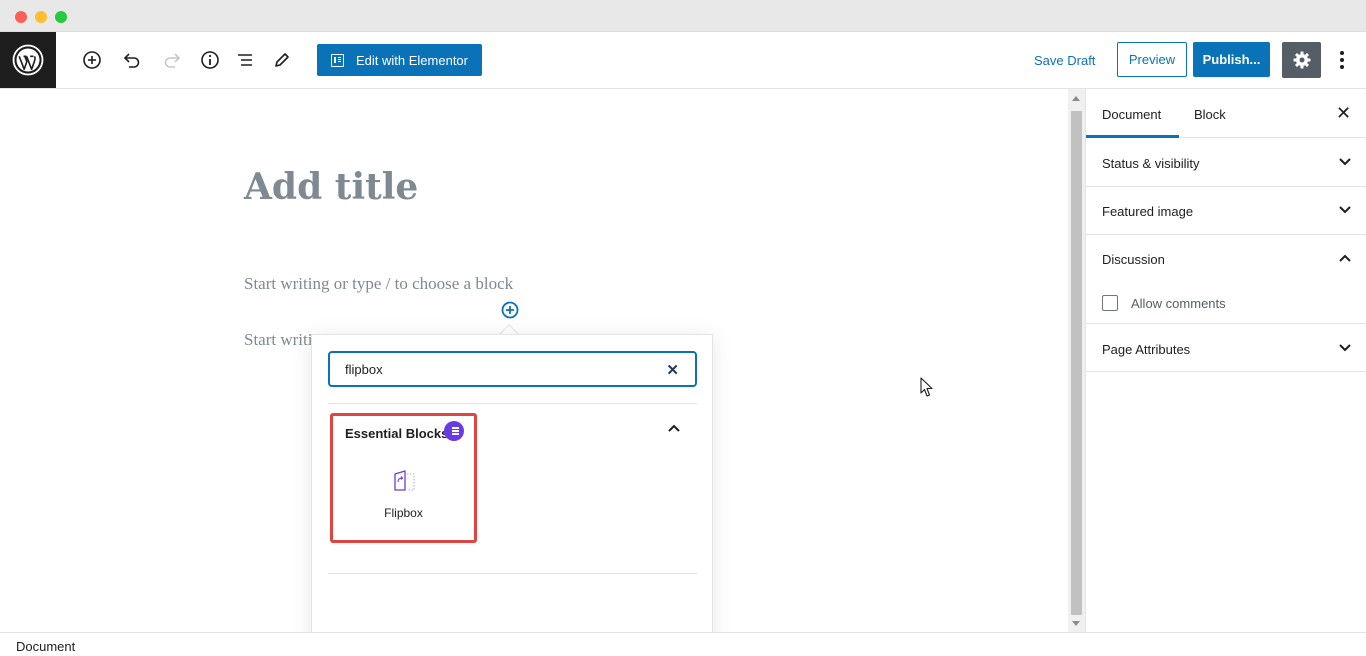  What do you see at coordinates (1226, 279) in the screenshot?
I see `panel-discussion: Discussion Allow comments` at bounding box center [1226, 279].